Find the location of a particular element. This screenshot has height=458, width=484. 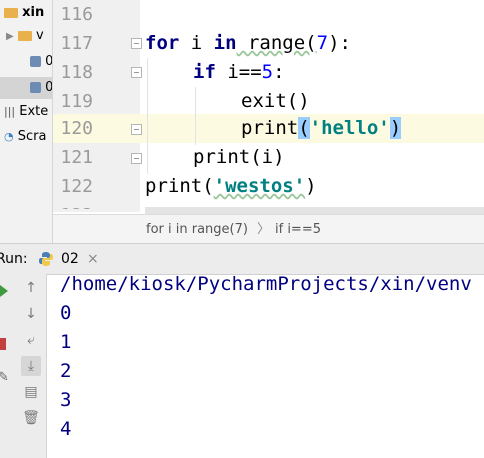

scratch-icon: ◔ is located at coordinates (9, 136).